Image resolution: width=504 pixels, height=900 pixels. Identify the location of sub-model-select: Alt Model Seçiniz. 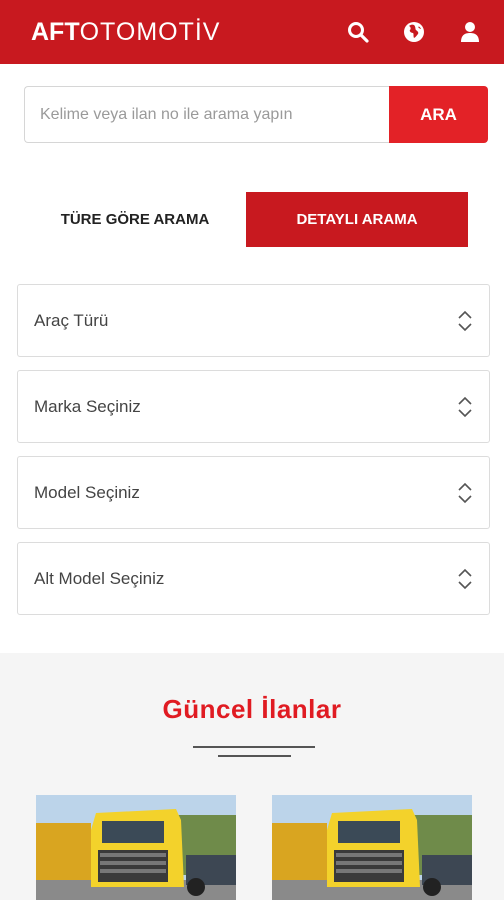
(253, 578).